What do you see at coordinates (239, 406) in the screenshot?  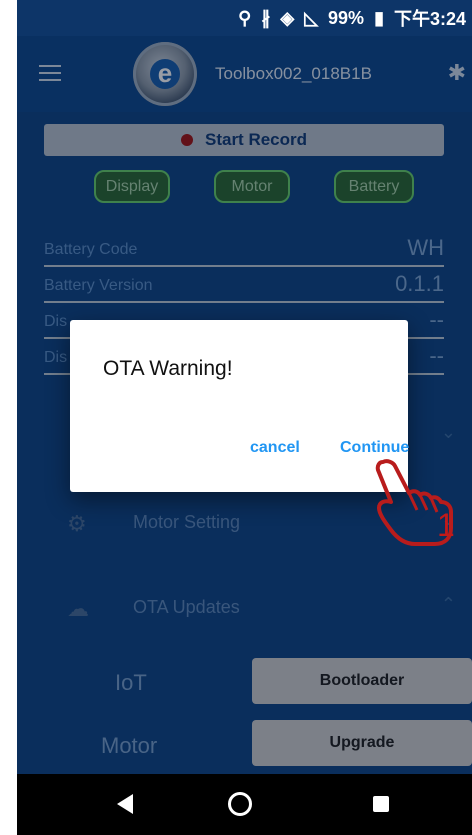 I see `ota-warning-dialog: OTA Warning! cancel Continue` at bounding box center [239, 406].